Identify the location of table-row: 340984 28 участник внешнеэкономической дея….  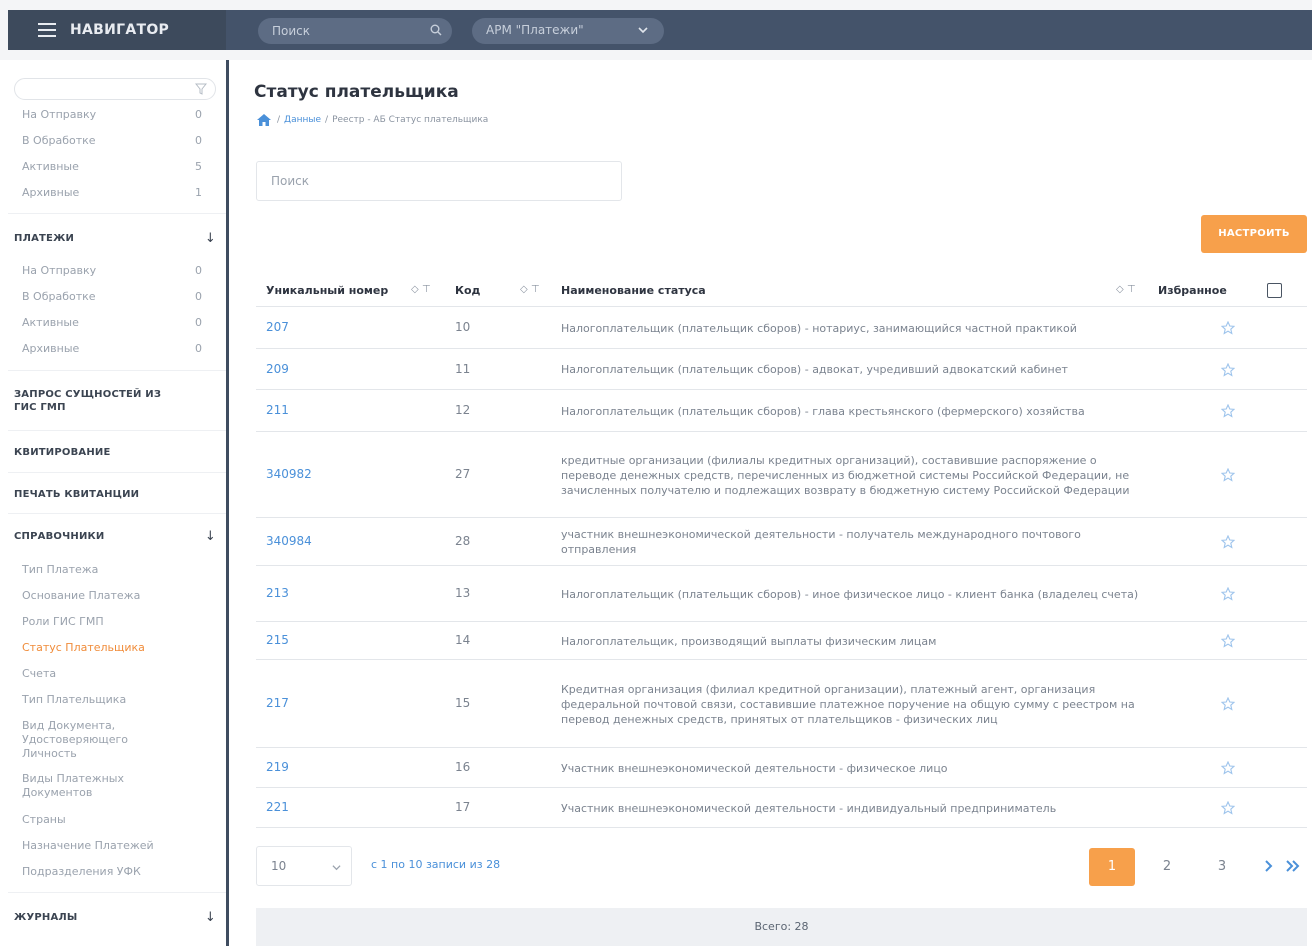
(781, 542).